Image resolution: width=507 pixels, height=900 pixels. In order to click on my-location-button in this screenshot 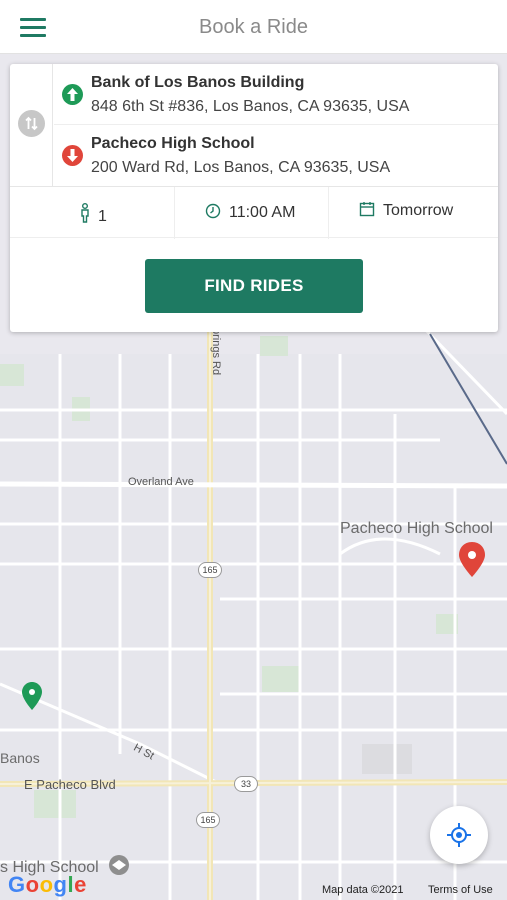, I will do `click(459, 835)`.